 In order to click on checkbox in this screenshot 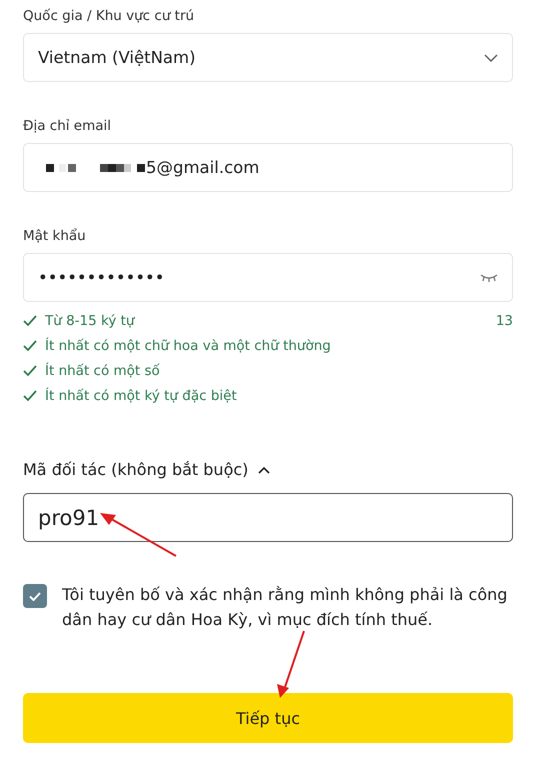, I will do `click(35, 596)`.